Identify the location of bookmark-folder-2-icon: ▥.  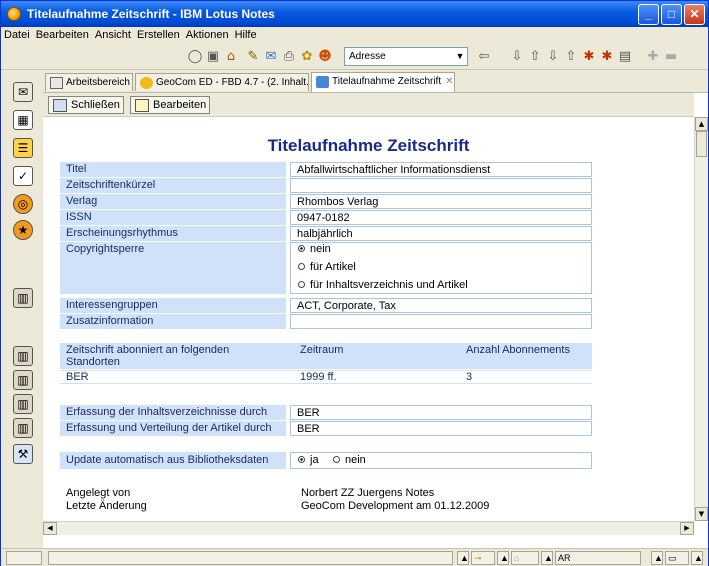
(23, 380).